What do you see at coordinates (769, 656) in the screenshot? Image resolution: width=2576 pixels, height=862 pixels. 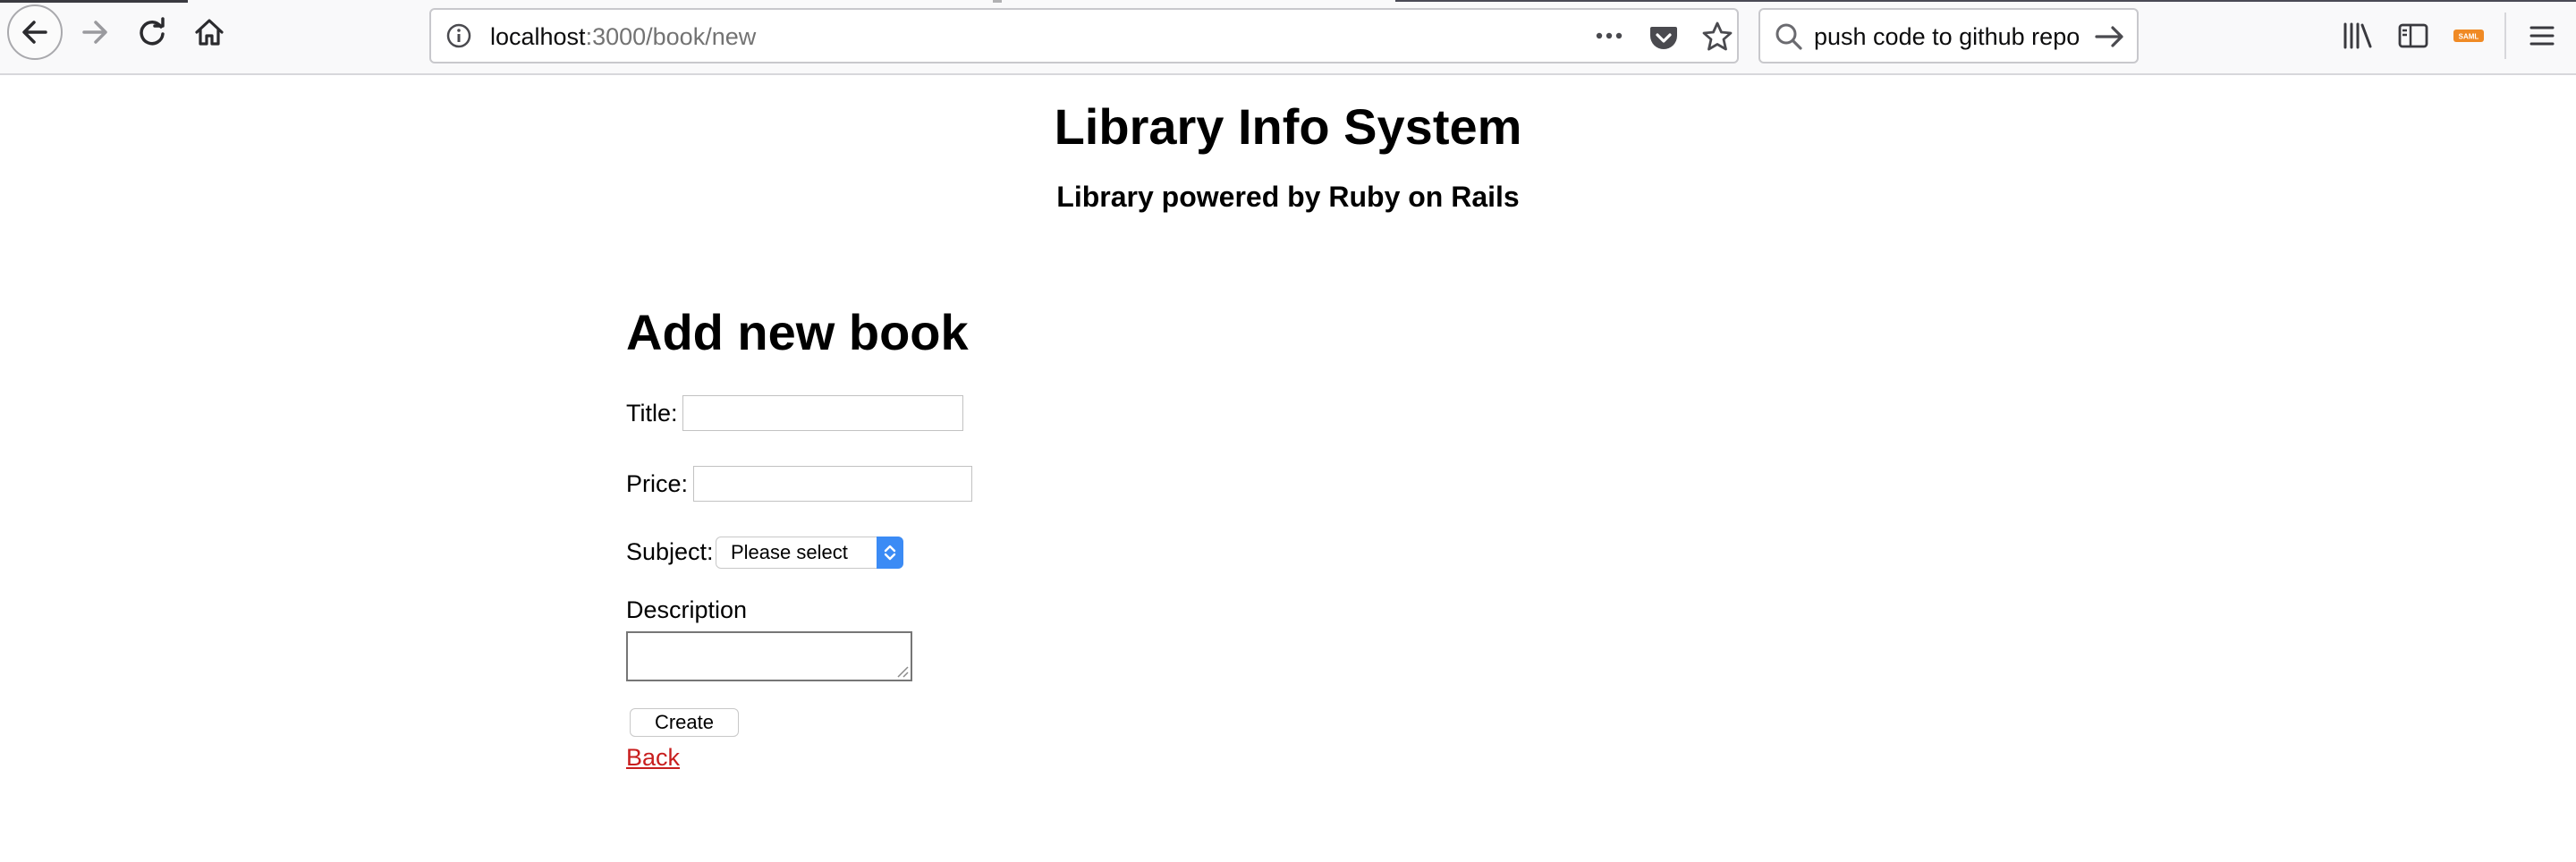 I see `description-textarea` at bounding box center [769, 656].